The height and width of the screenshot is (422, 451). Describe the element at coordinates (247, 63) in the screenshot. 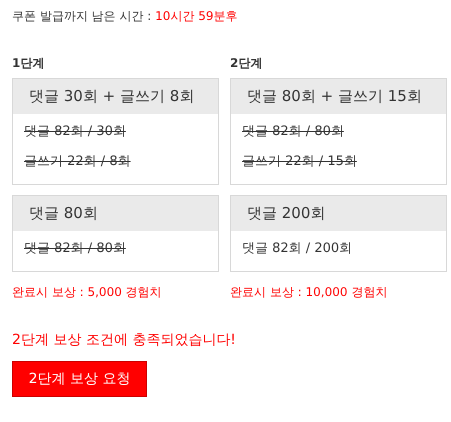

I see `stage-label: 2단계` at that location.